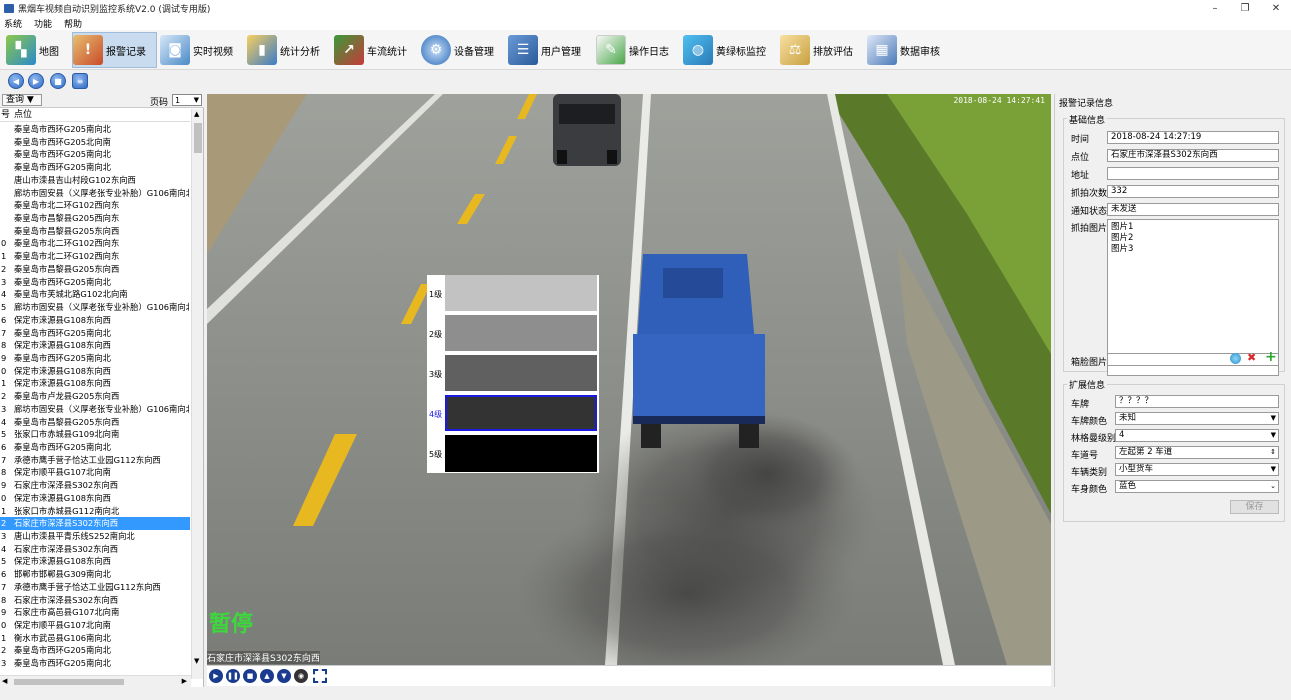 The height and width of the screenshot is (700, 1291). Describe the element at coordinates (1193, 173) in the screenshot. I see `address-field` at that location.